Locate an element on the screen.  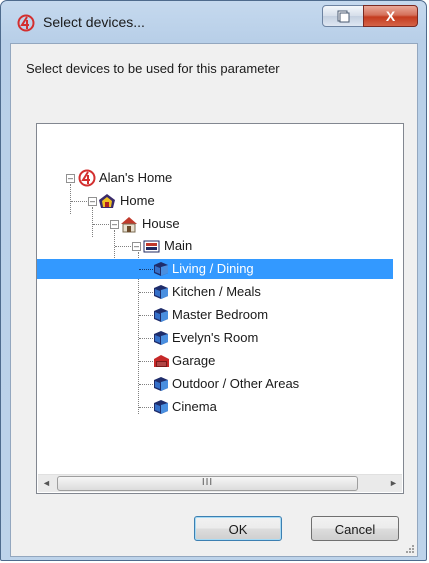
tree-item-house: – House is located at coordinates (217, 224).